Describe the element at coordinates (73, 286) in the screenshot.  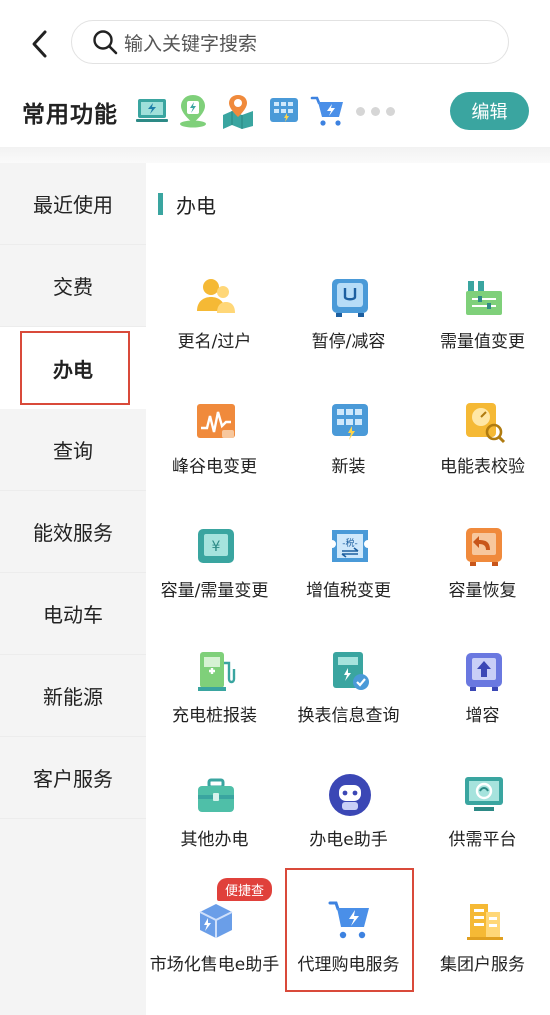
I see `sidebar-item-payment: 交费` at that location.